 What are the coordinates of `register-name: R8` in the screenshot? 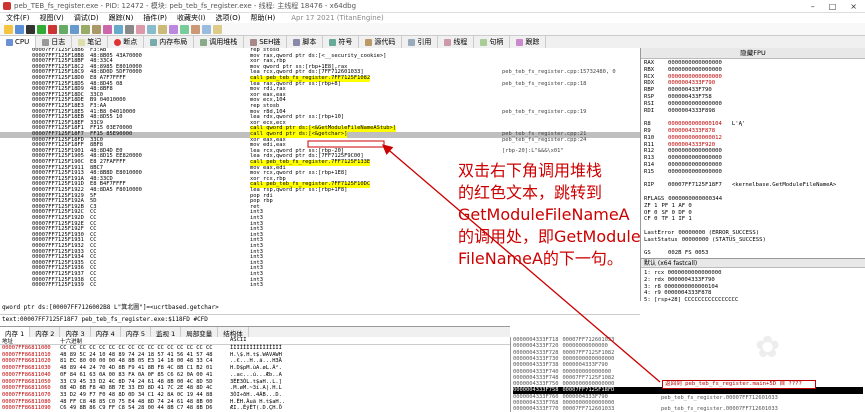 It's located at (647, 124).